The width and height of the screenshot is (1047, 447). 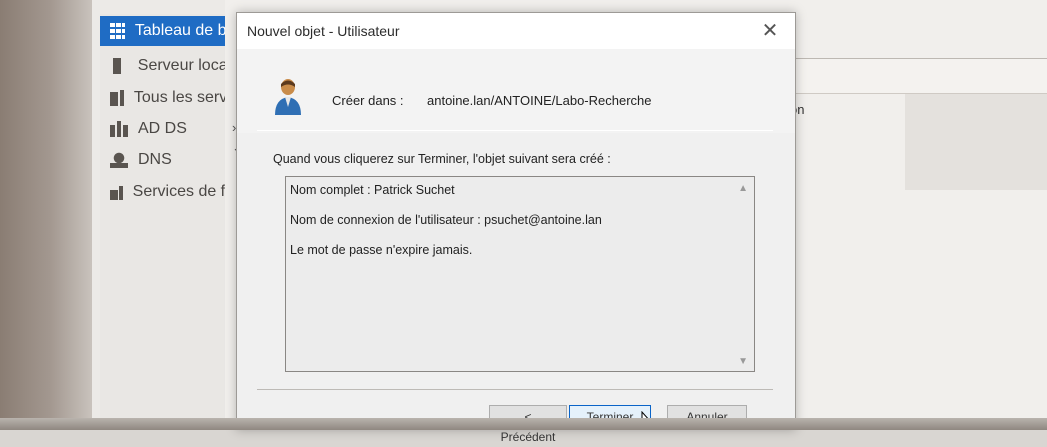 What do you see at coordinates (523, 424) in the screenshot?
I see `monitor-bezel-bottom` at bounding box center [523, 424].